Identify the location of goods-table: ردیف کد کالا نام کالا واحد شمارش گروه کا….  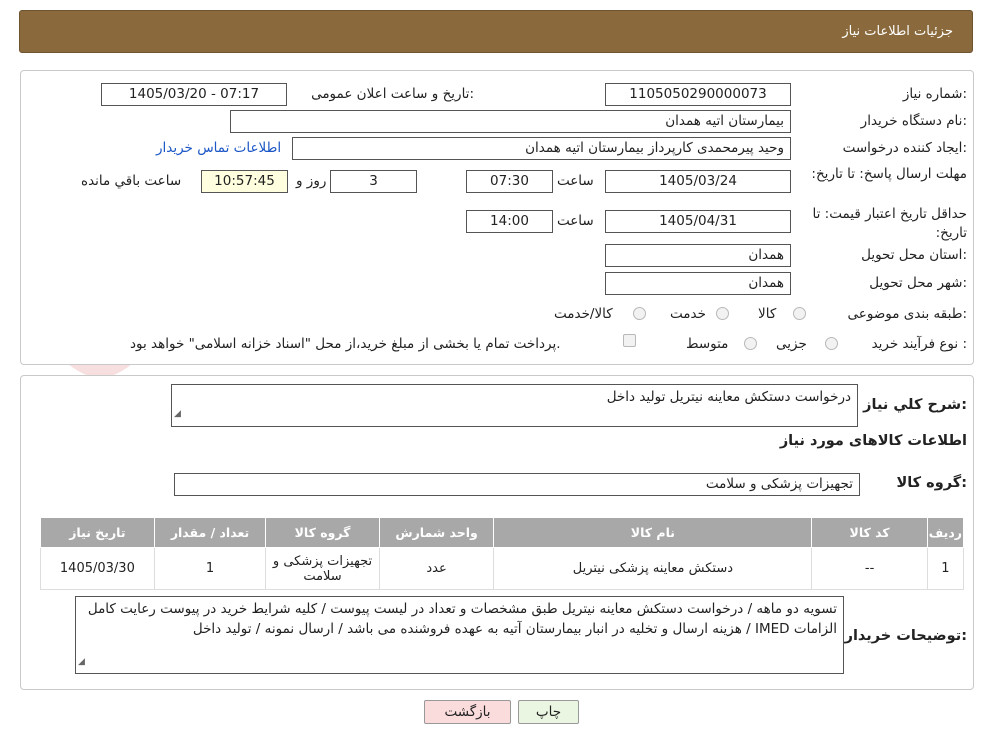
(502, 553).